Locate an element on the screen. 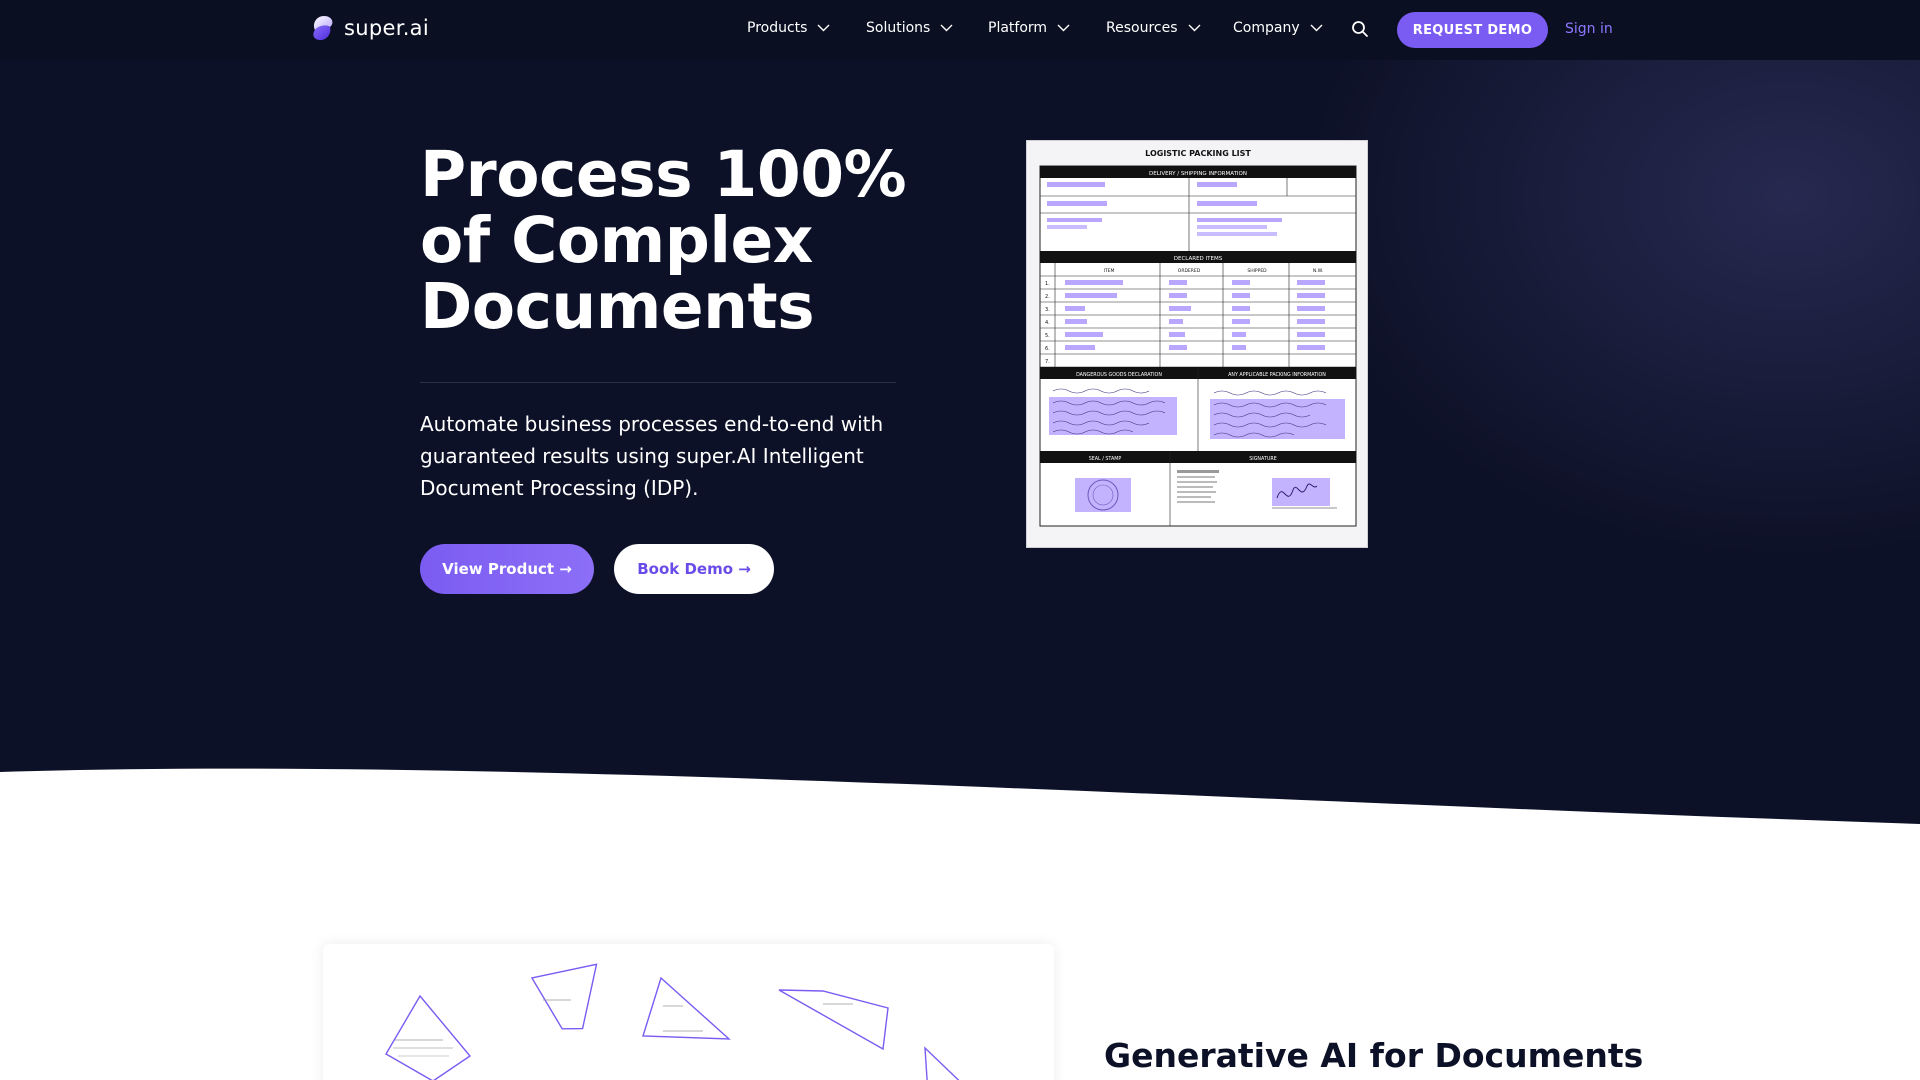  doc-col-ordered: ORDERED is located at coordinates (1189, 271).